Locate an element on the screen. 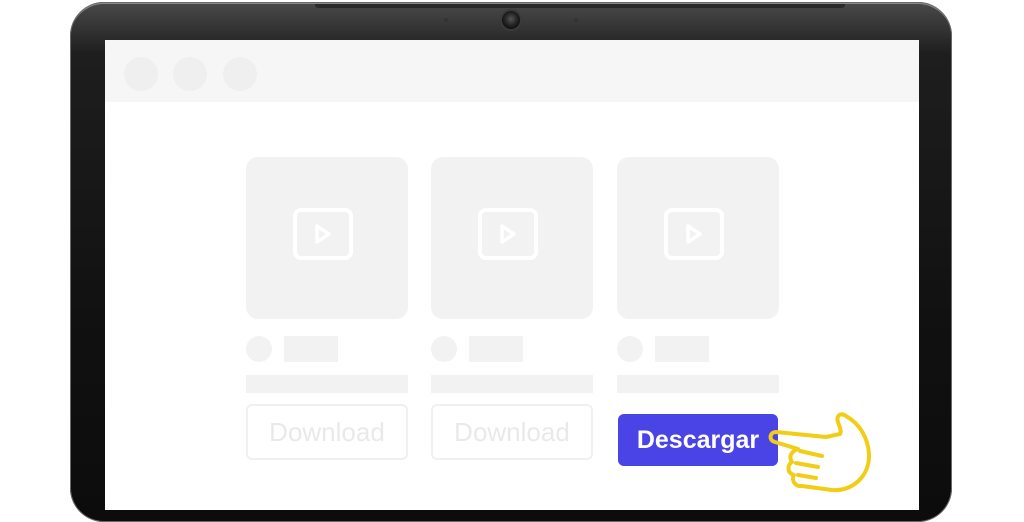 The height and width of the screenshot is (522, 1024). video-card is located at coordinates (698, 275).